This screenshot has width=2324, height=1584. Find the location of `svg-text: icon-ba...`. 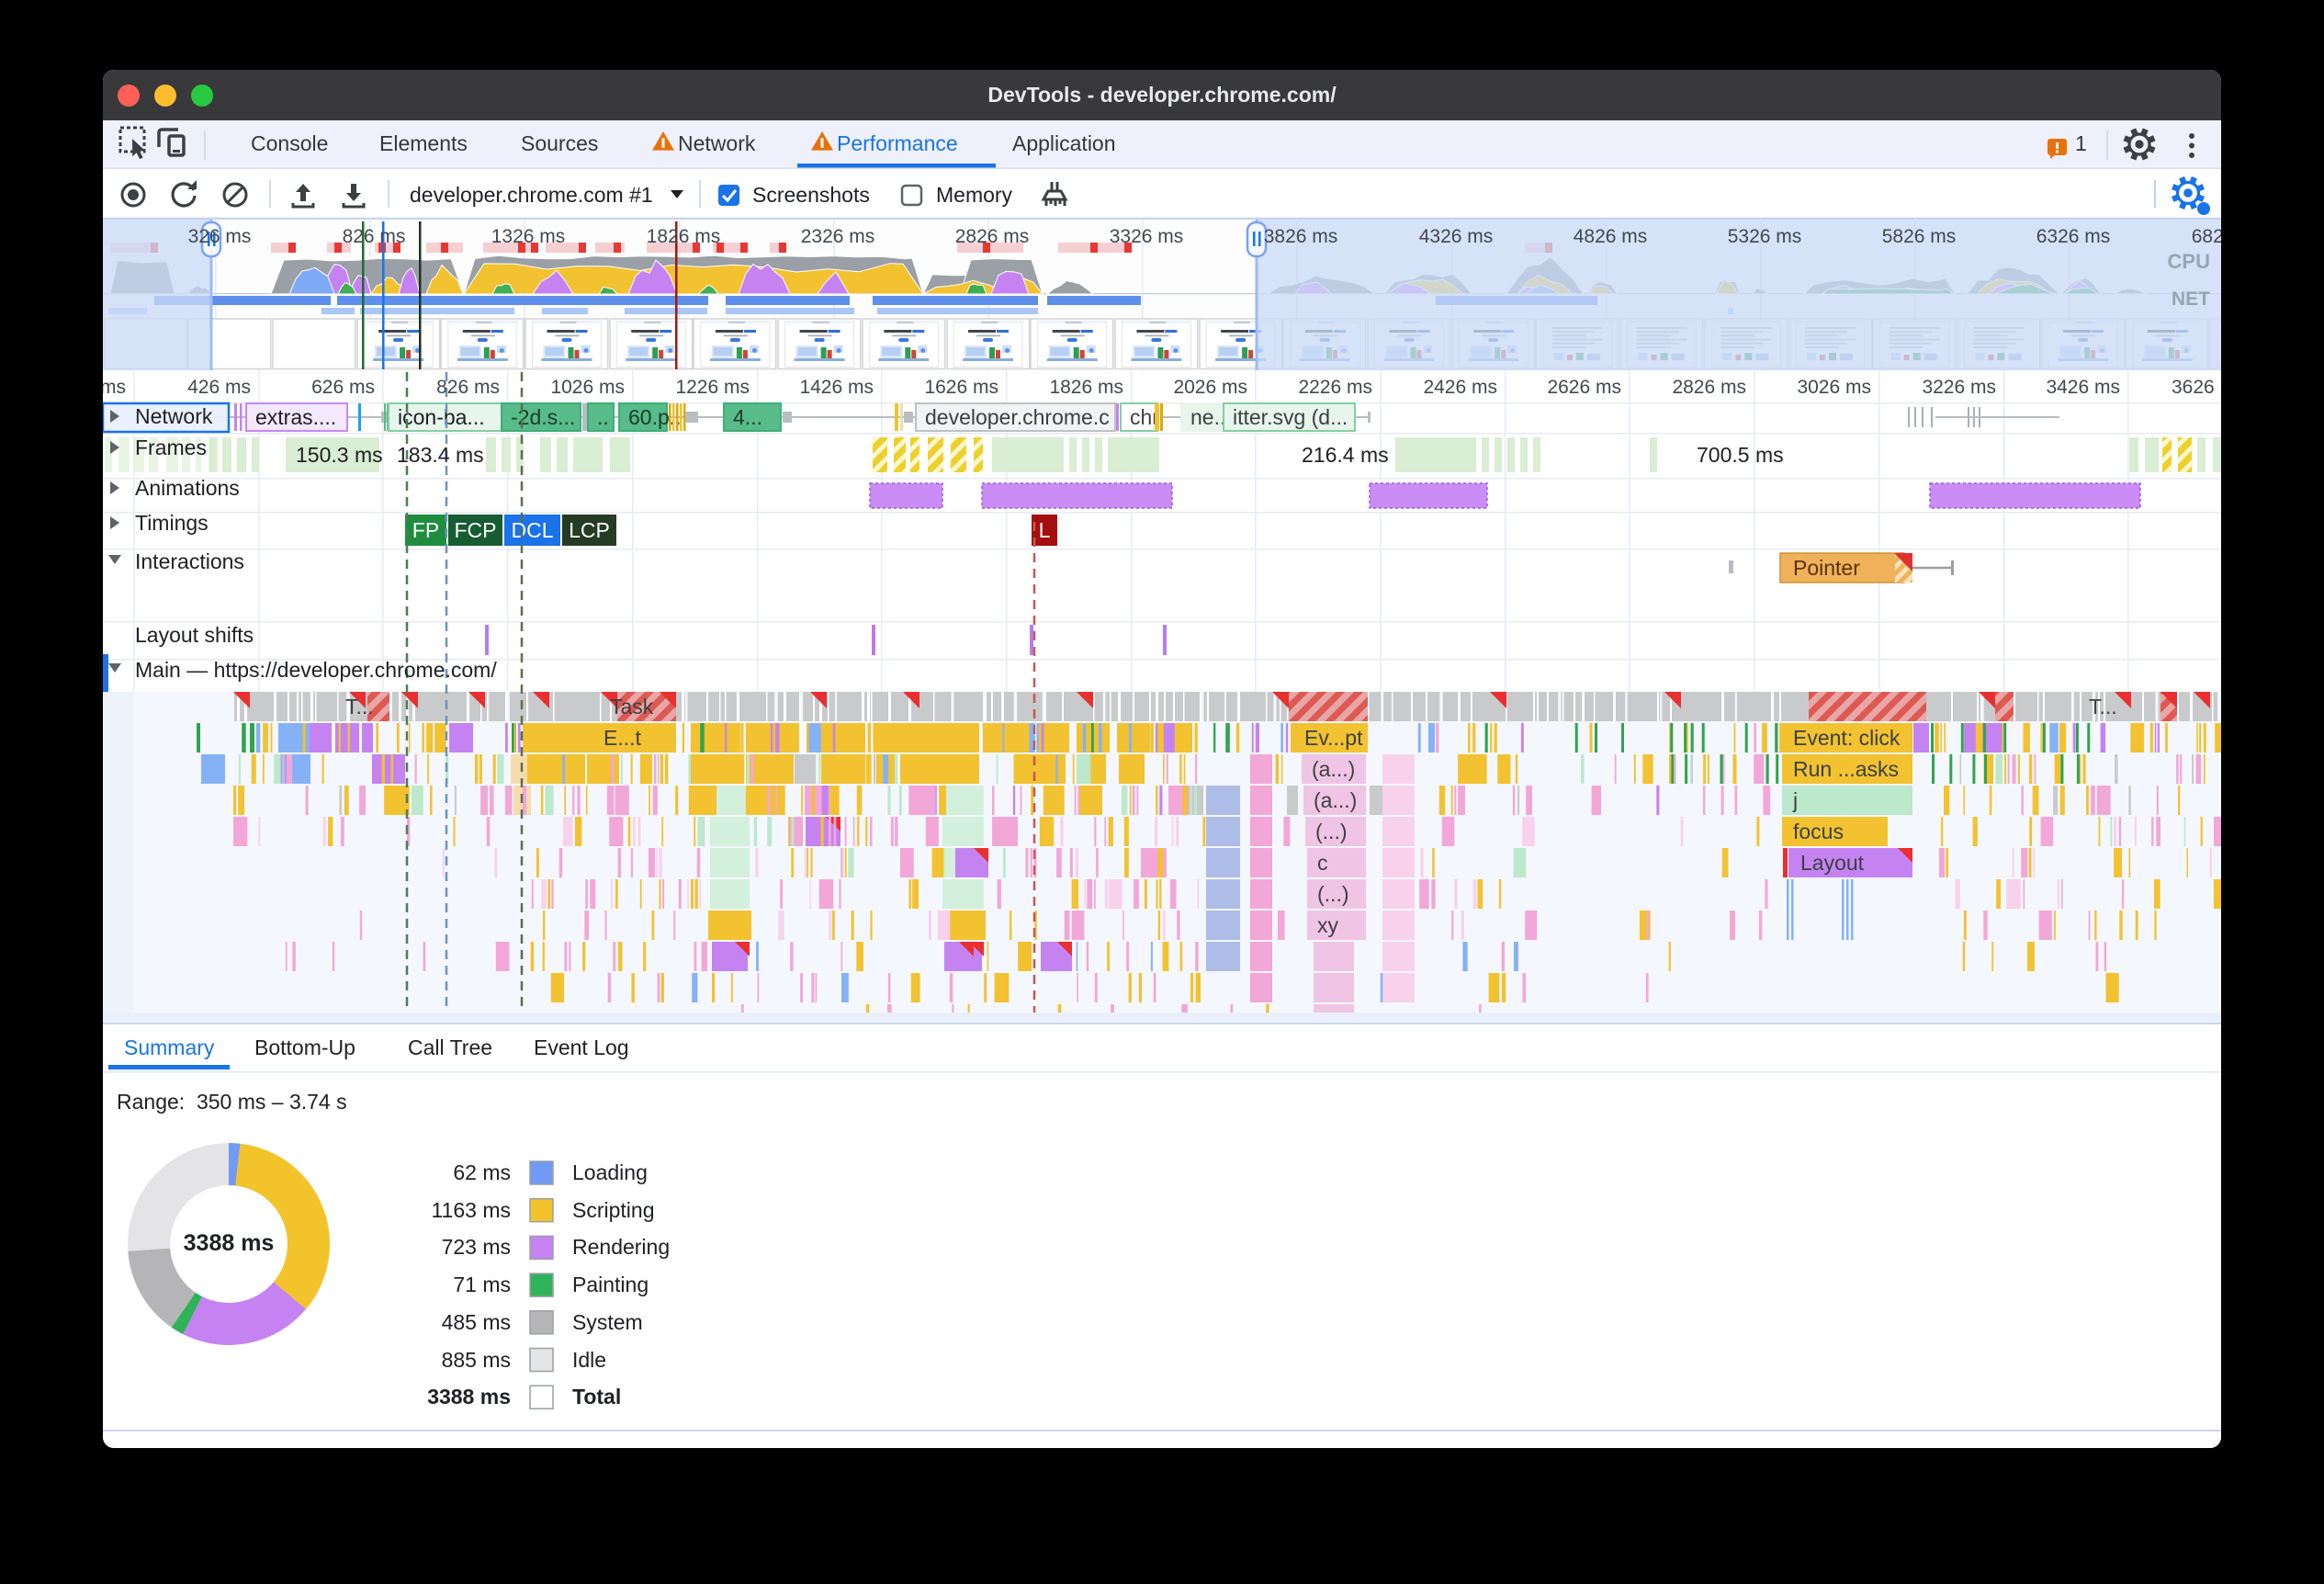

svg-text: icon-ba... is located at coordinates (441, 417).